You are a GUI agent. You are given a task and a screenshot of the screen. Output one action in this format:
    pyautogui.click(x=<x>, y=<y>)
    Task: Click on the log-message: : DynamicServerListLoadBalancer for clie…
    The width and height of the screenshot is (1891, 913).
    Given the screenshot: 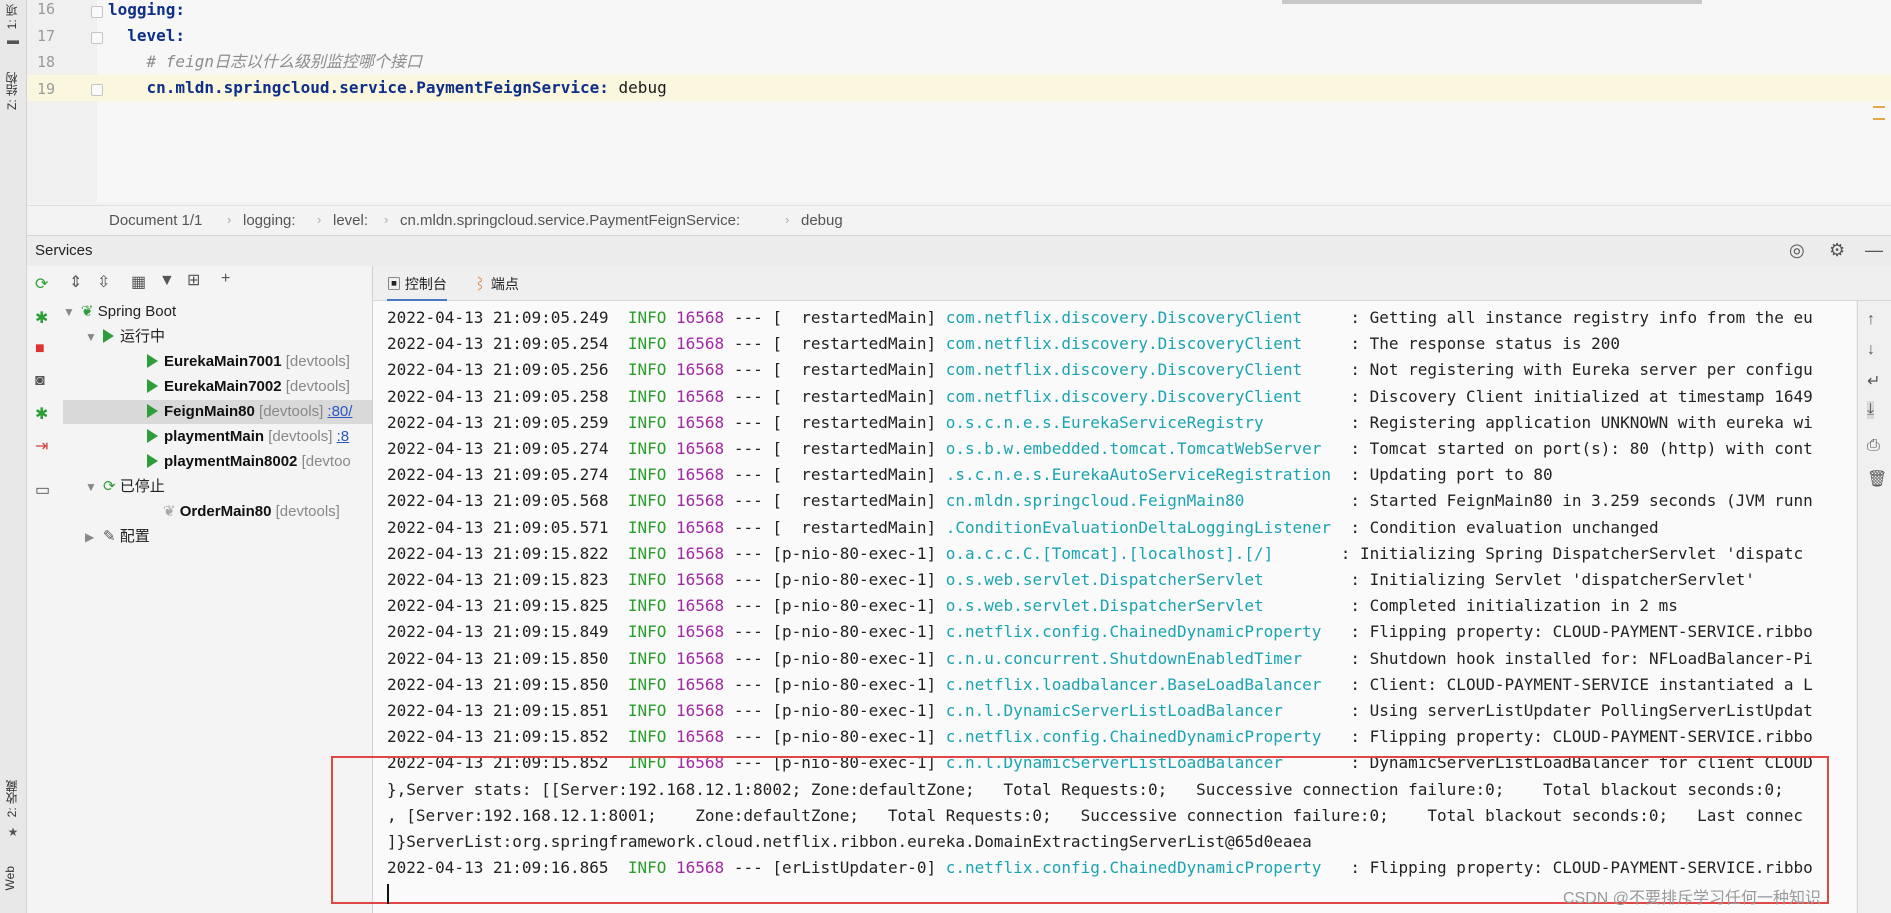 What is the action you would take?
    pyautogui.click(x=1581, y=763)
    